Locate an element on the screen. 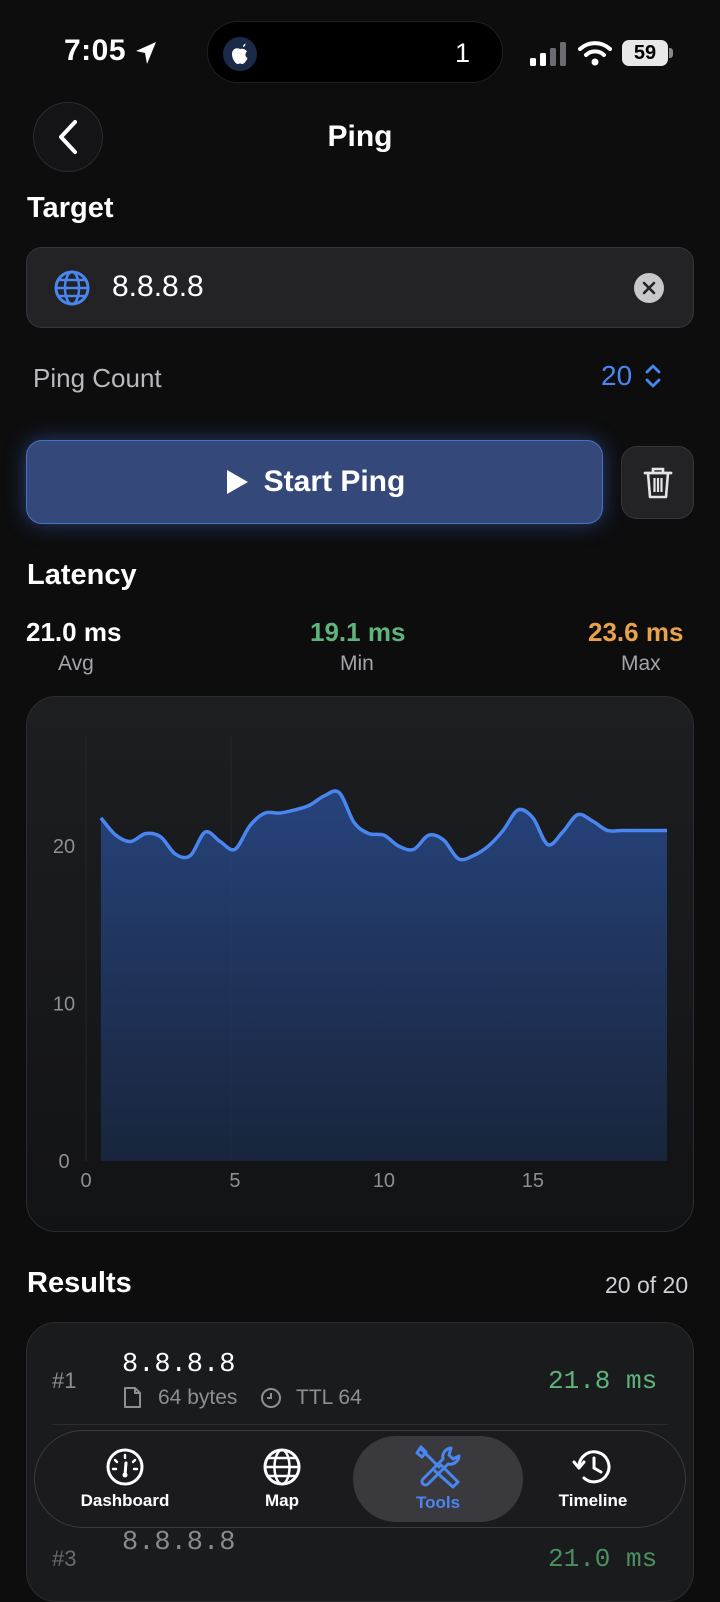 The width and height of the screenshot is (720, 1602). tab-label: Timeline is located at coordinates (593, 1500).